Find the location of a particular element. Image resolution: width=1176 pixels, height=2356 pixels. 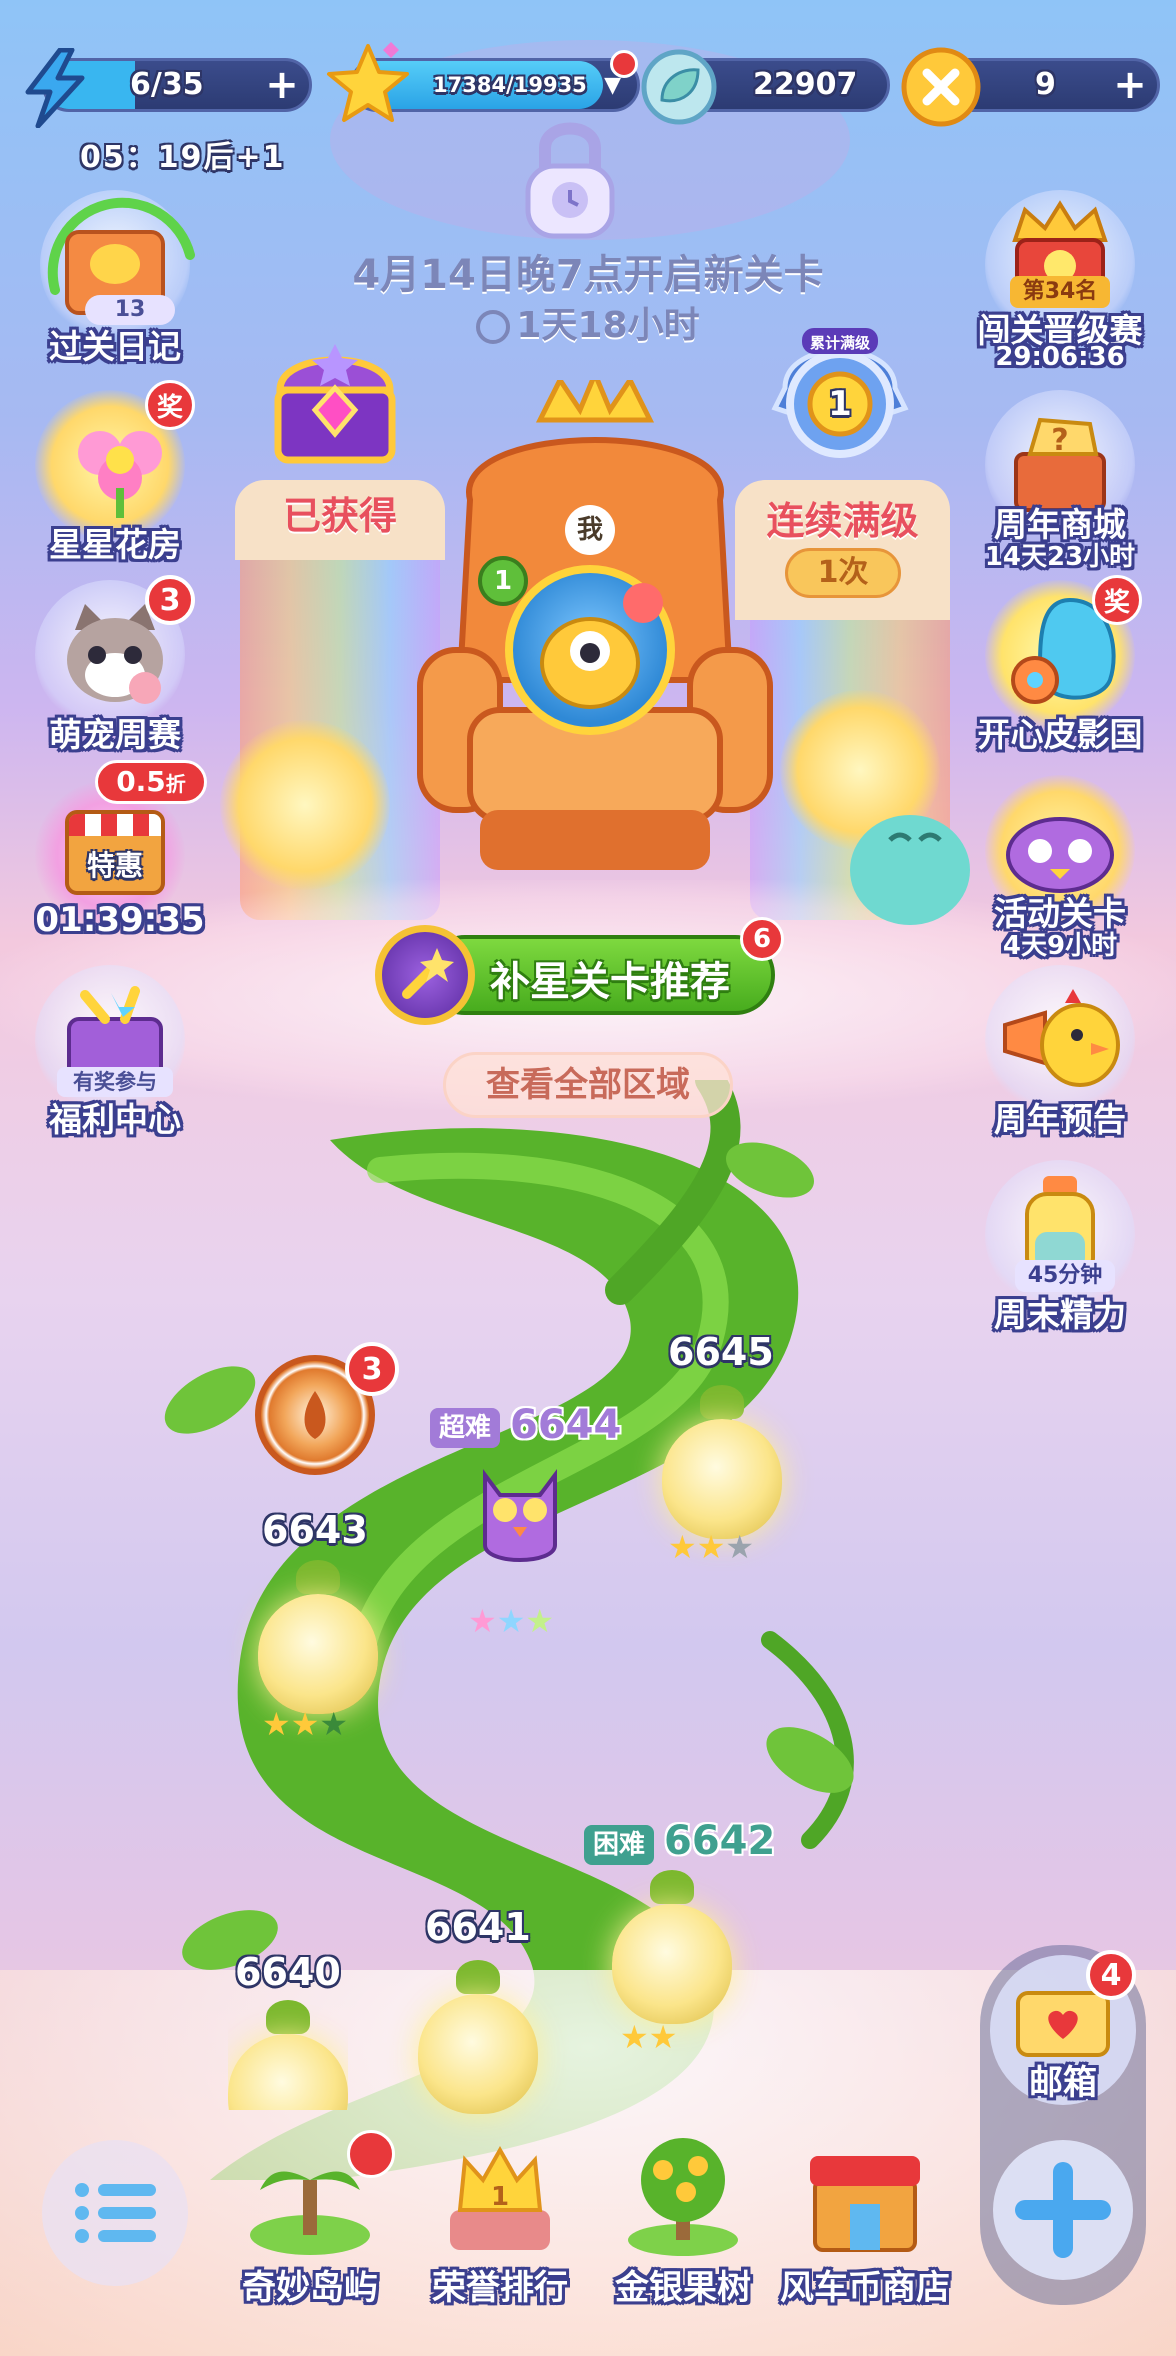

level-number-6642: 6642 is located at coordinates (720, 1841).